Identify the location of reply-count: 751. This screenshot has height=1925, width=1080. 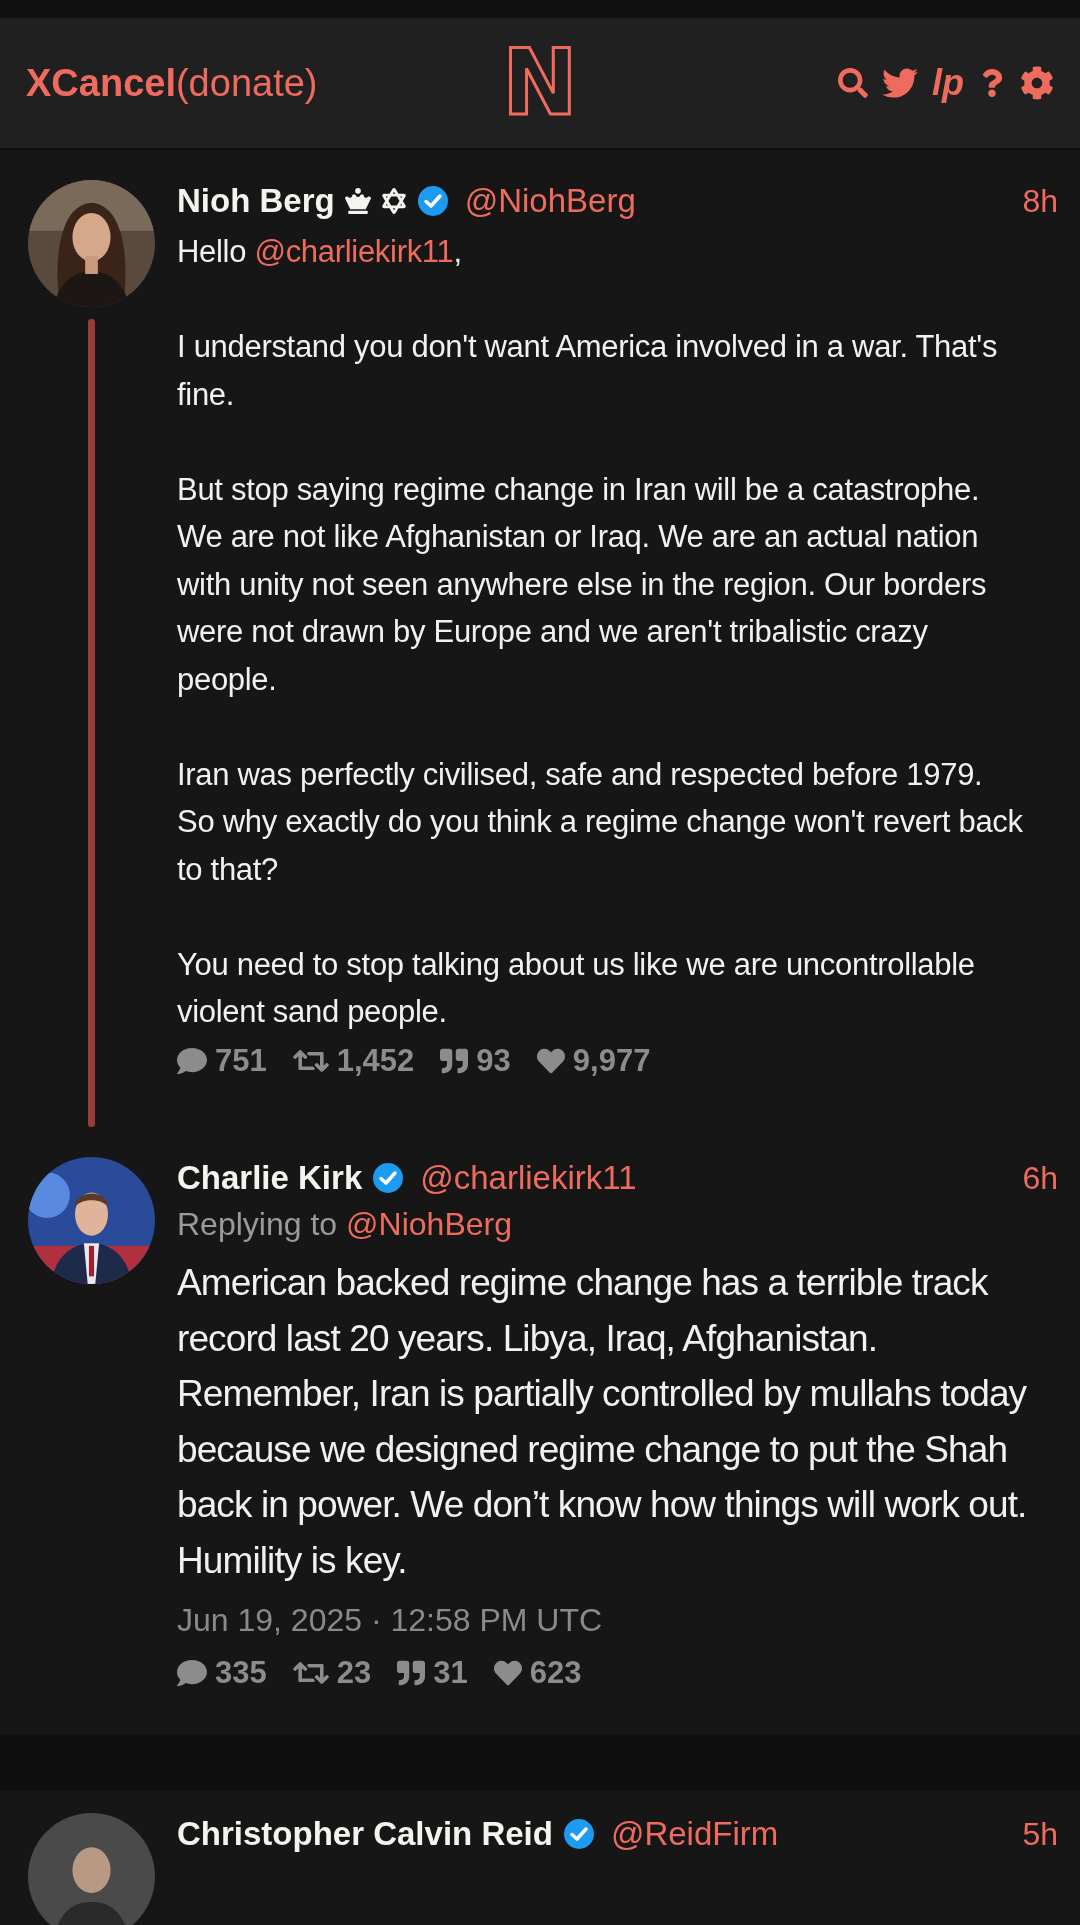
(222, 1061).